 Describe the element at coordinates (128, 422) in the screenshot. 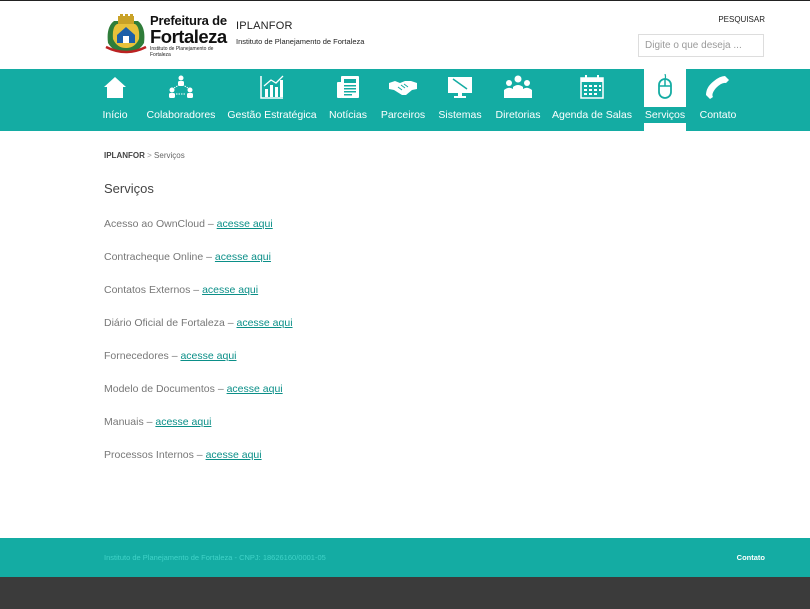

I see `service-name: Manuais –` at that location.